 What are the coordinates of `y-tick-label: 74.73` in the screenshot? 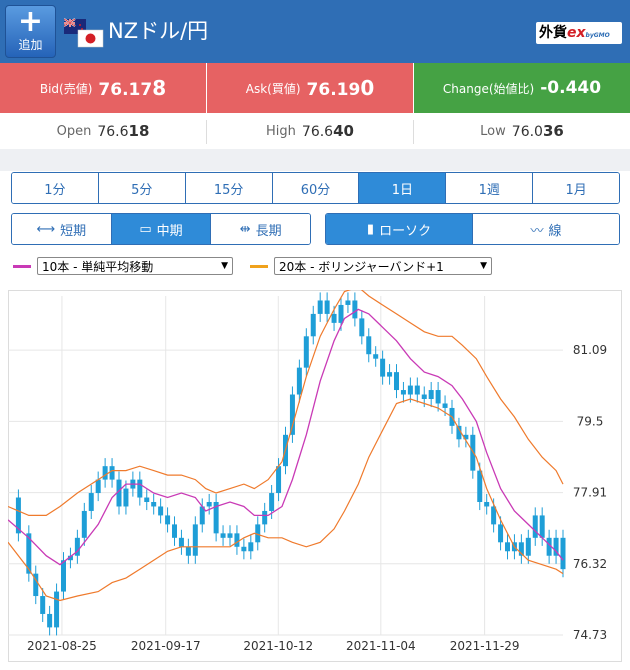 It's located at (590, 635).